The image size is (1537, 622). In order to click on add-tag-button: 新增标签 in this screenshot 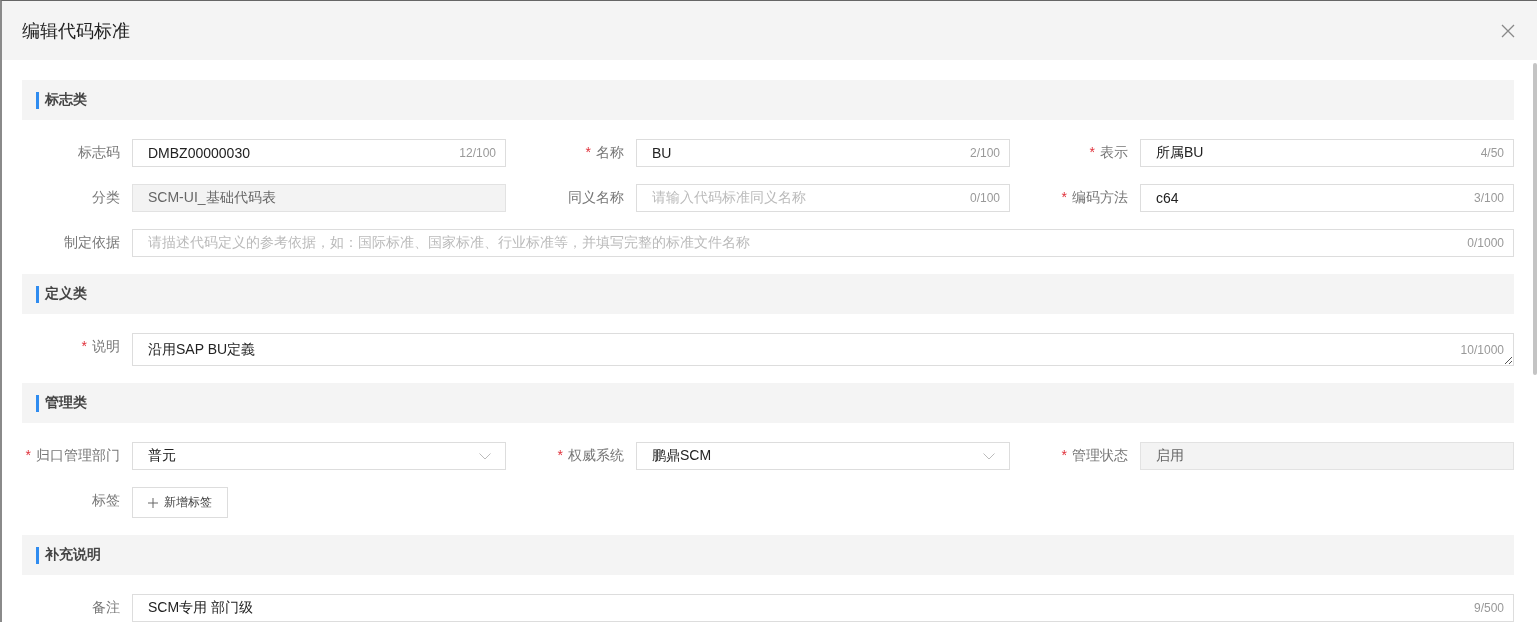, I will do `click(180, 502)`.